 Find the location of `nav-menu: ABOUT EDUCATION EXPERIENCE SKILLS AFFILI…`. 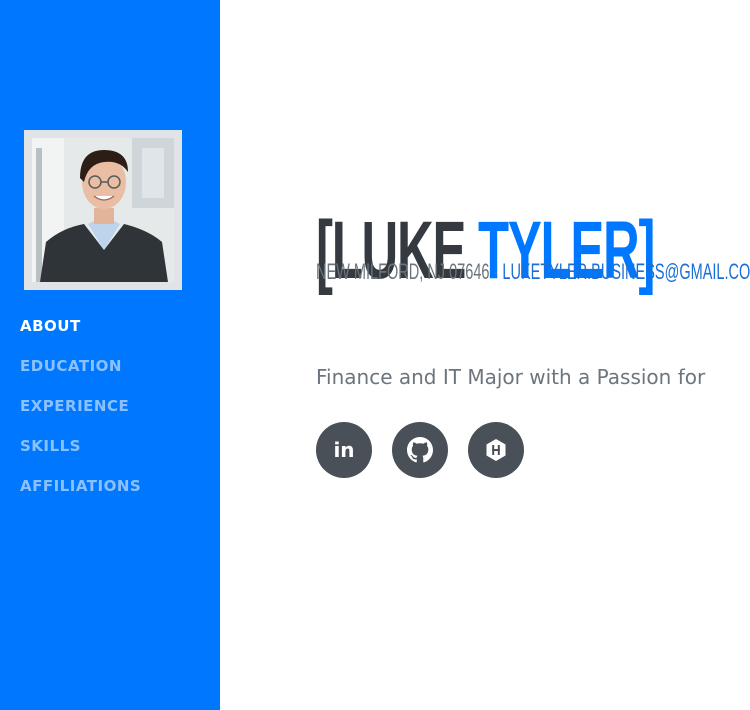

nav-menu: ABOUT EDUCATION EXPERIENCE SKILLS AFFILI… is located at coordinates (80, 416).